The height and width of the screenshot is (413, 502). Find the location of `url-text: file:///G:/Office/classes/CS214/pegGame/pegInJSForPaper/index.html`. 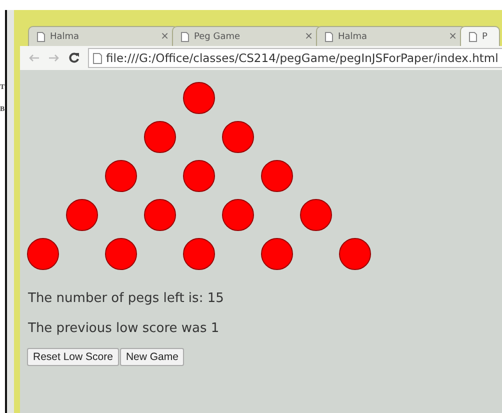

url-text: file:///G:/Office/classes/CS214/pegGame/pegInJSForPaper/index.html is located at coordinates (302, 58).